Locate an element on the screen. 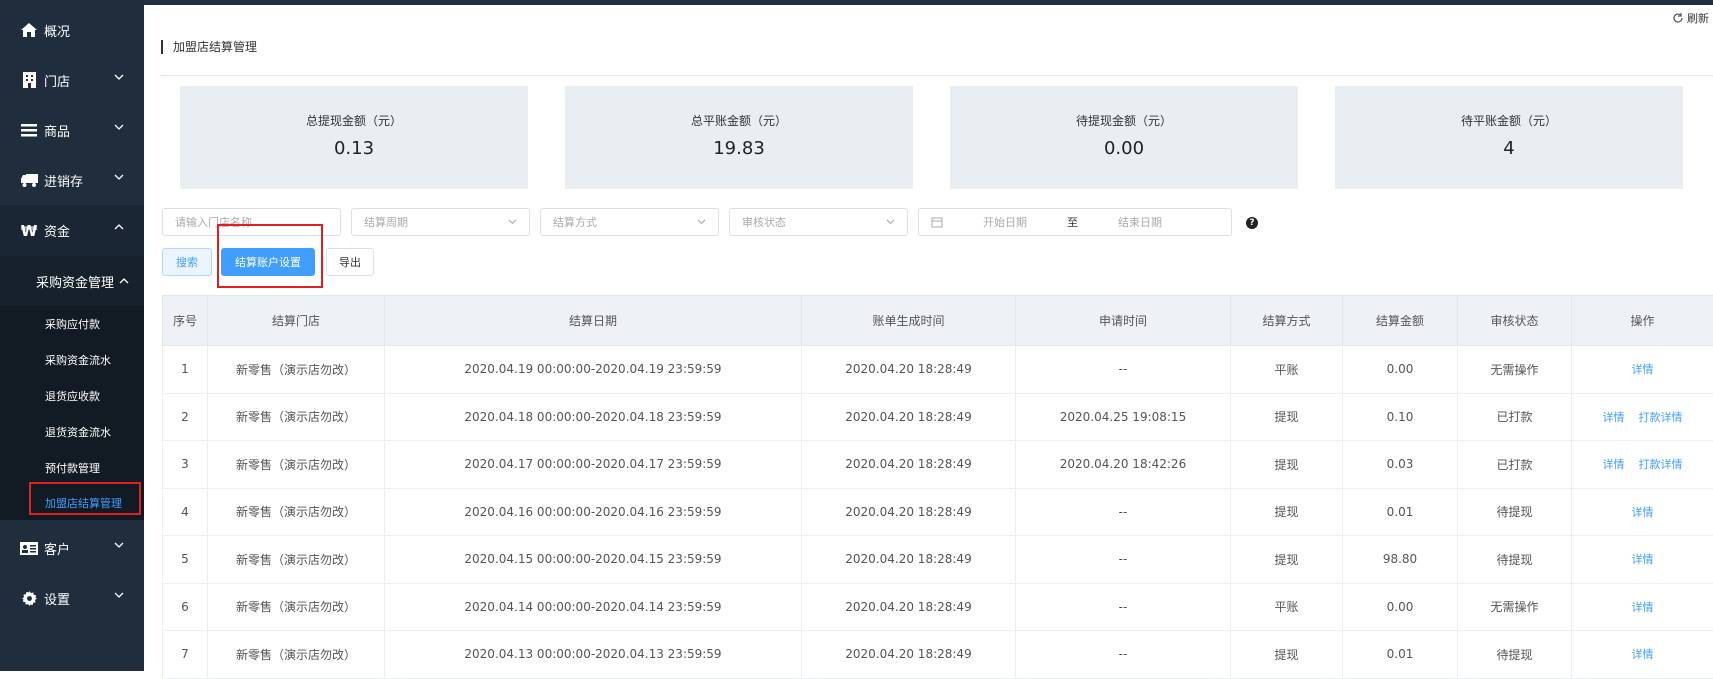 This screenshot has height=679, width=1713. refresh-label: 刷新 is located at coordinates (1698, 18).